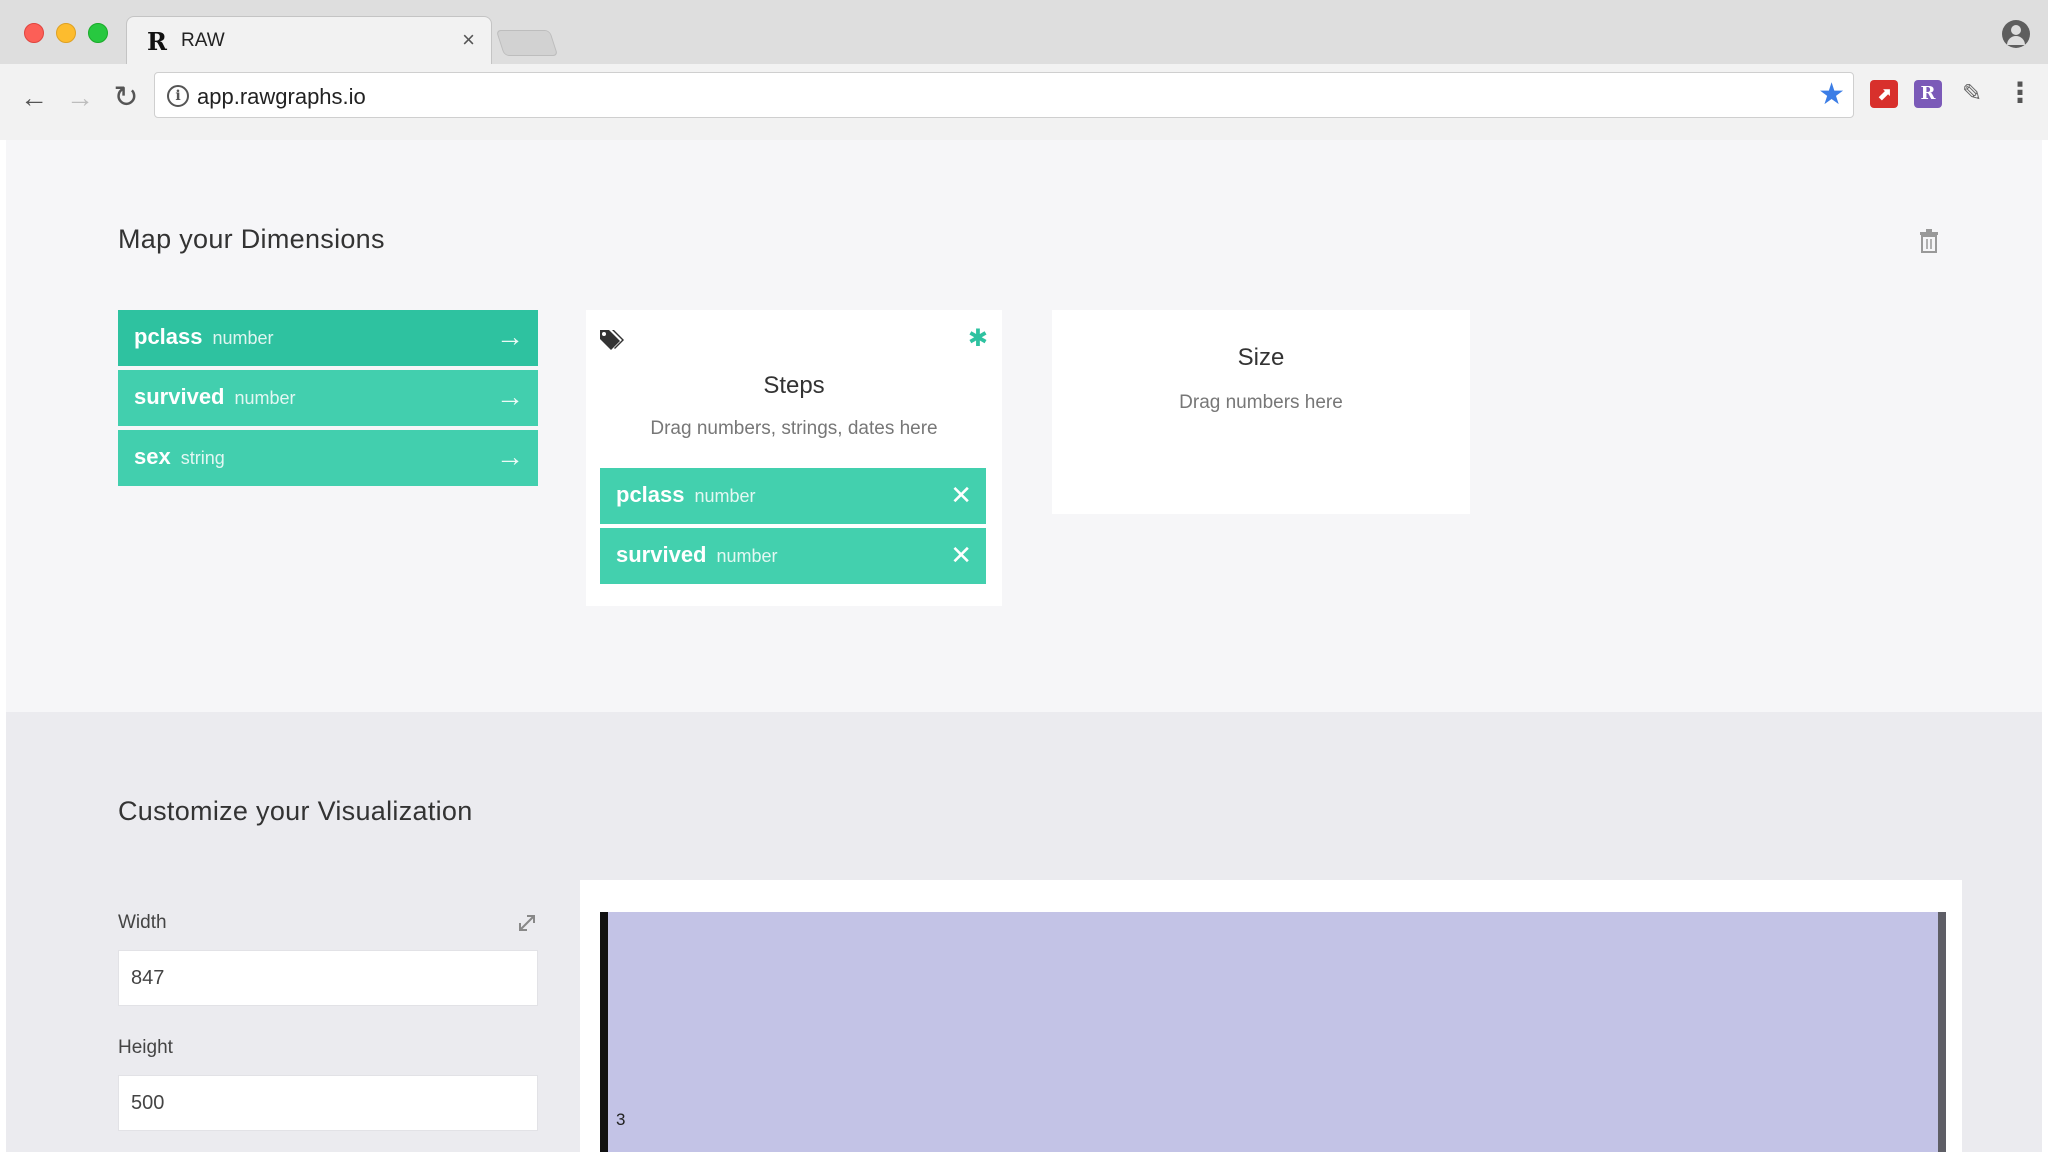  I want to click on required-asterisk-icon: ✱, so click(977, 338).